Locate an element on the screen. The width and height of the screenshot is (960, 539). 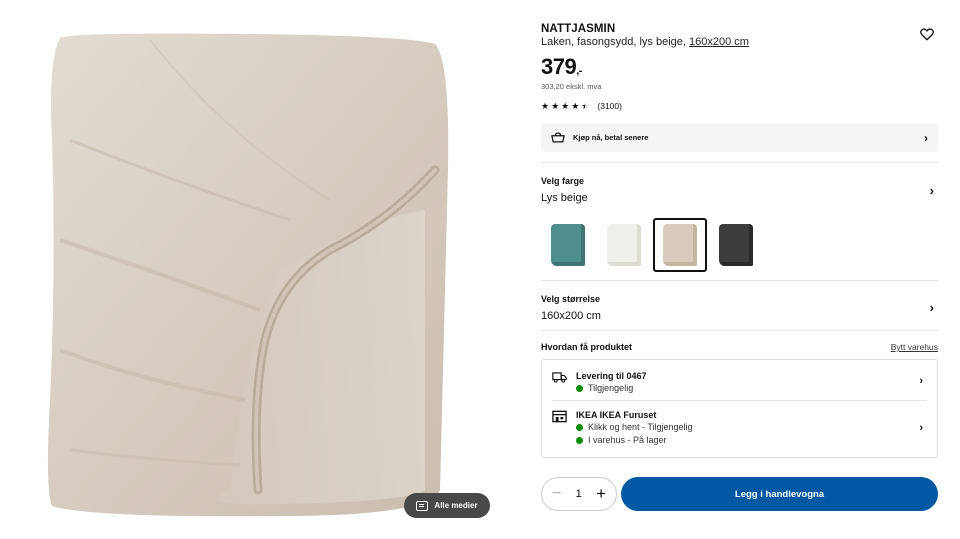
gallery-icon is located at coordinates (422, 505).